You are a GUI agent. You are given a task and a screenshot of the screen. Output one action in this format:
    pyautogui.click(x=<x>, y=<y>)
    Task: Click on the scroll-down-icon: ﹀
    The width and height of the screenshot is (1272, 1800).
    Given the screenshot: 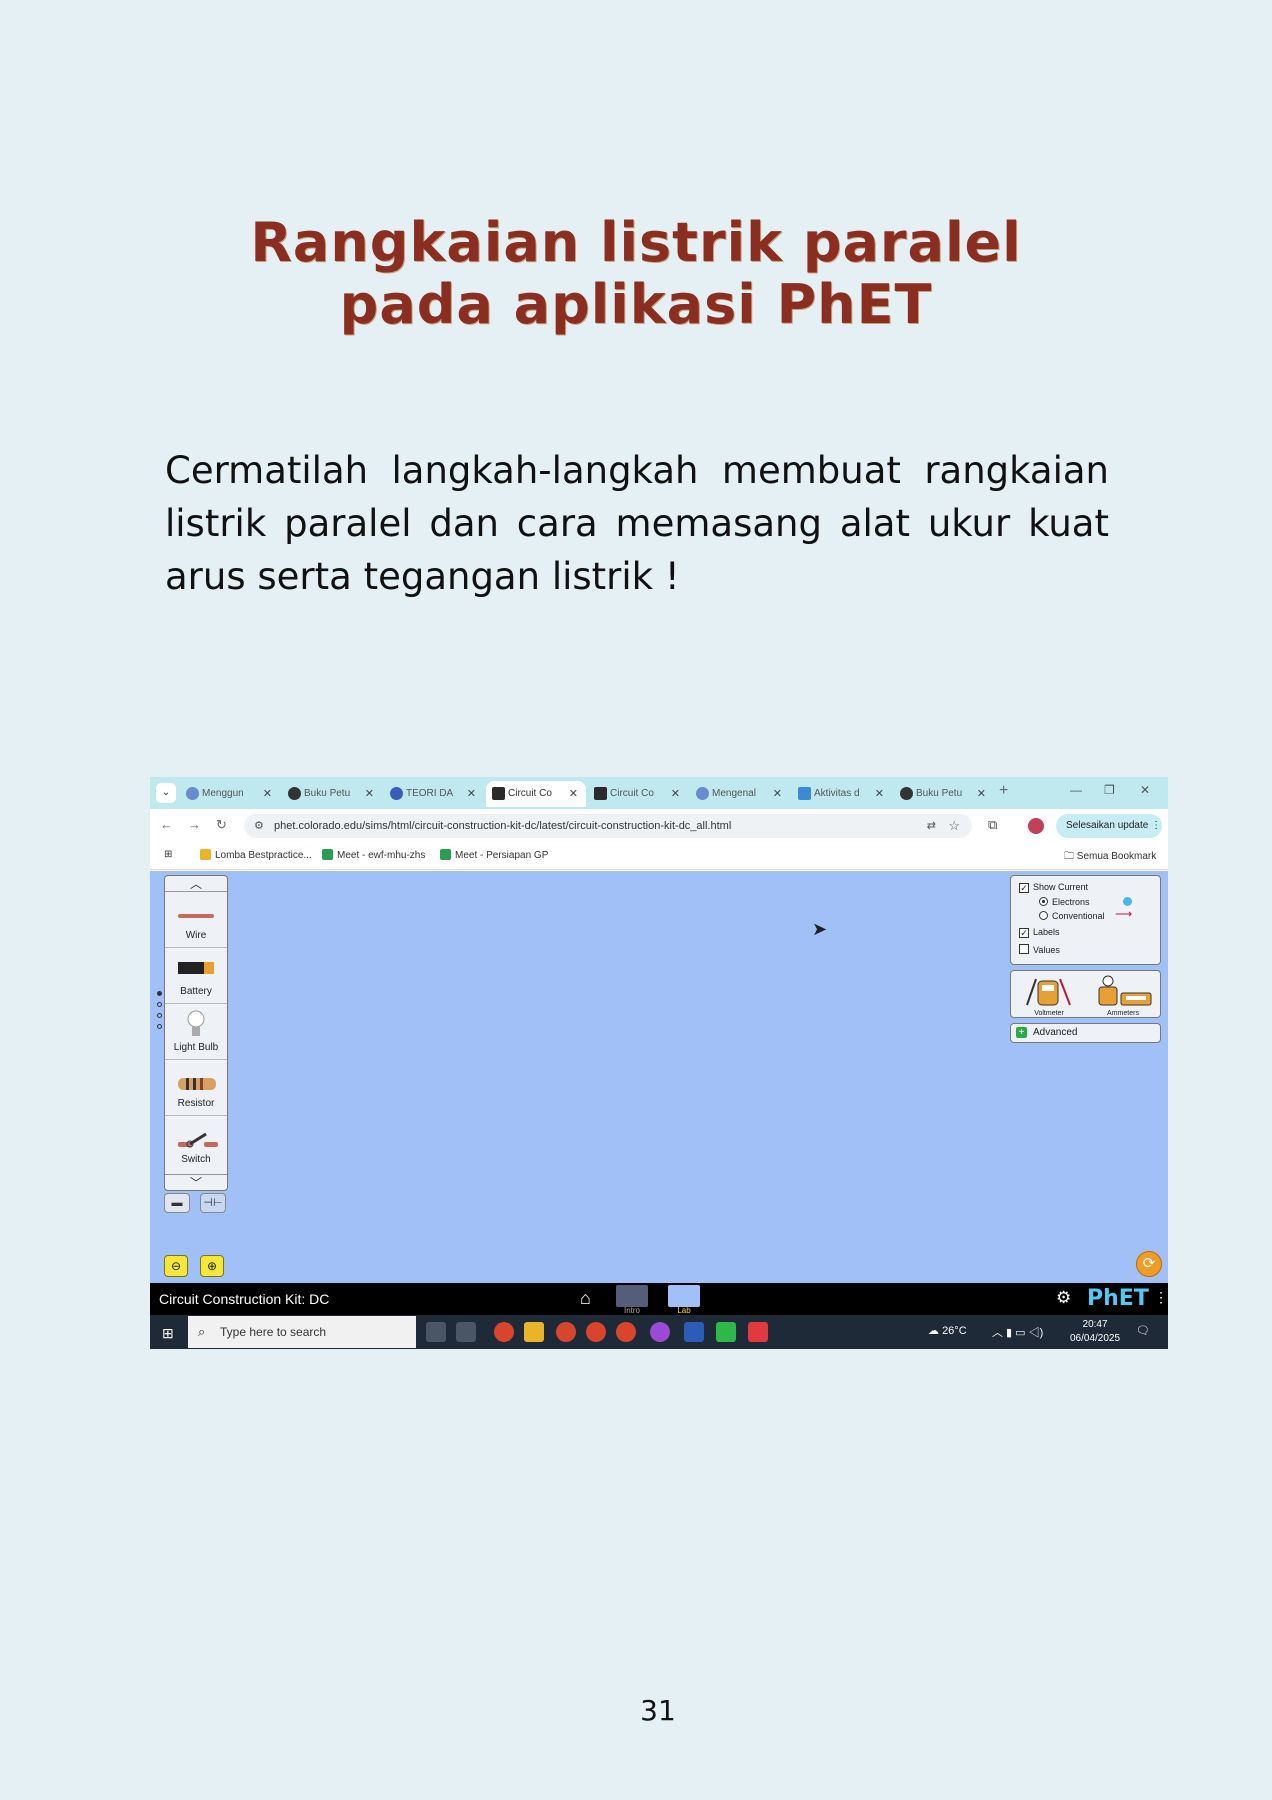 What is the action you would take?
    pyautogui.click(x=196, y=1182)
    